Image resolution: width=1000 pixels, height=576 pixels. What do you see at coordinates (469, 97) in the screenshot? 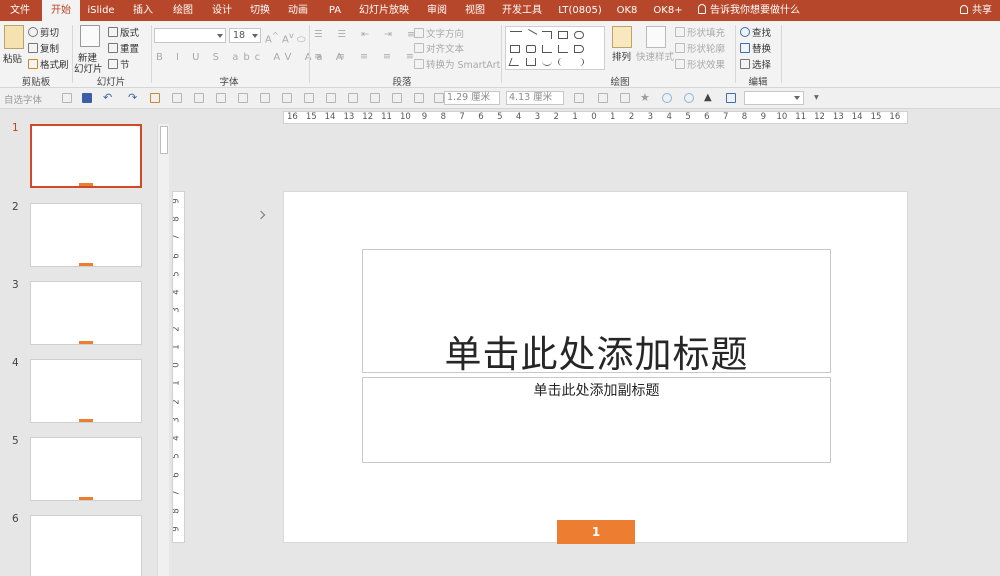
I see `shape-height-value: 1.29 厘米` at bounding box center [469, 97].